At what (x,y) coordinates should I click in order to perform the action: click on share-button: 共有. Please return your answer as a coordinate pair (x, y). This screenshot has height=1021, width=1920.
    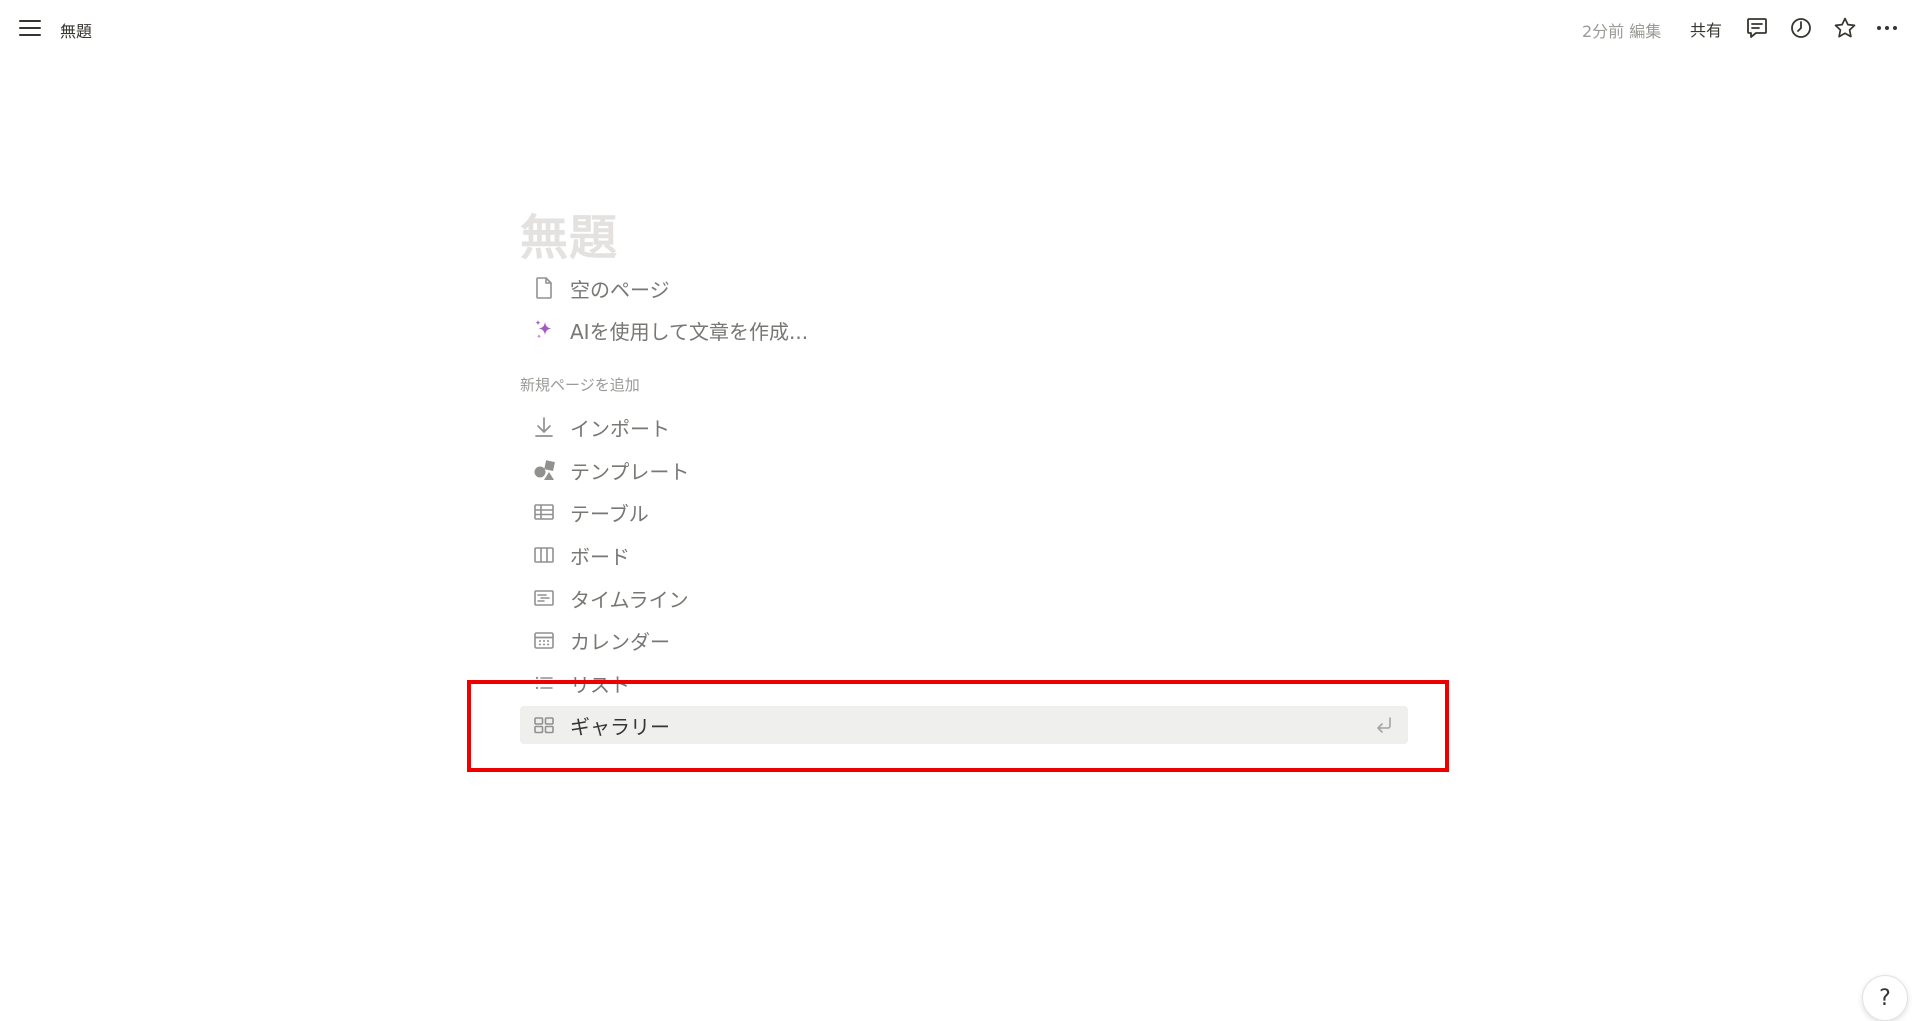
    Looking at the image, I should click on (1706, 29).